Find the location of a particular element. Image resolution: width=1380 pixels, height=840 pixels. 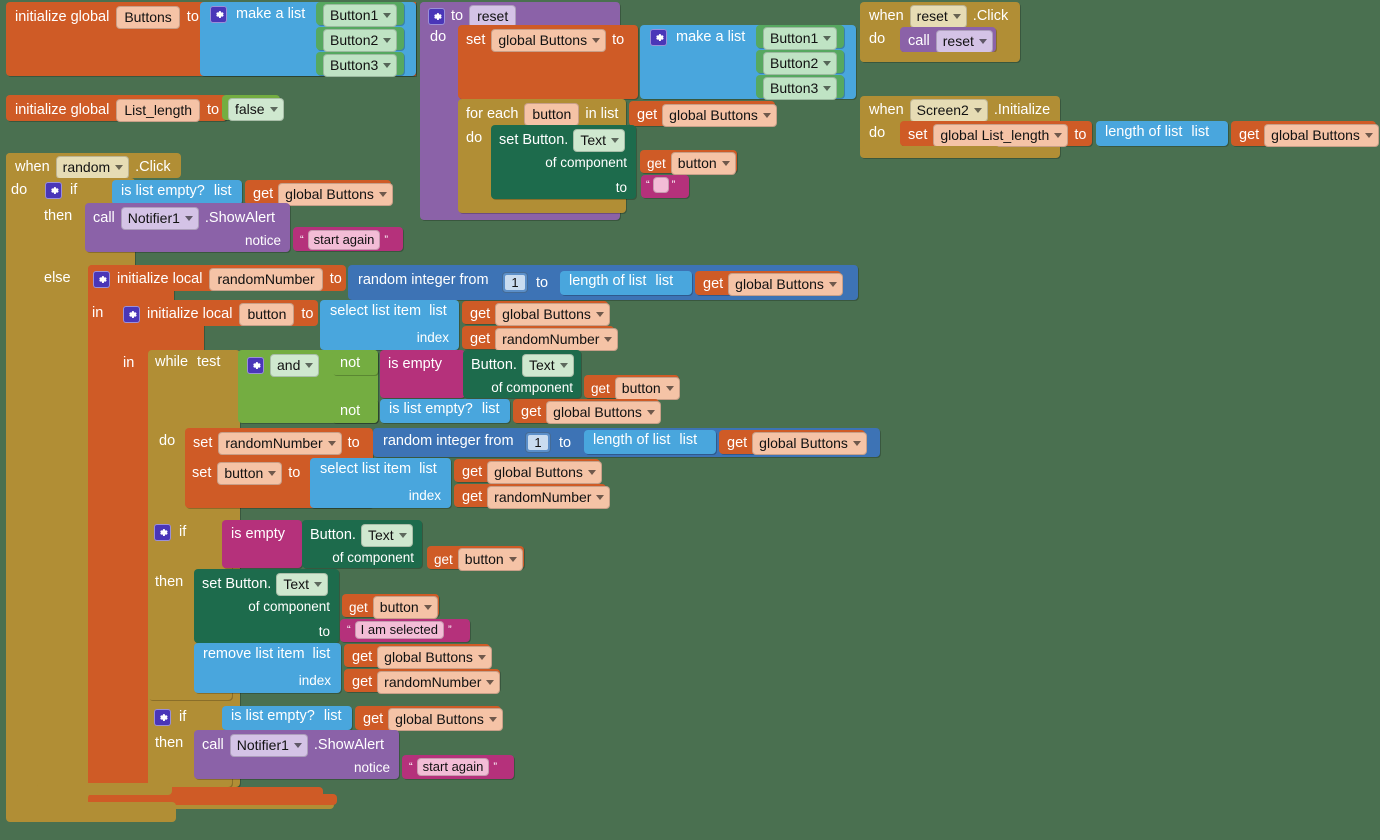

block-remove-list-item: remove list item list index is located at coordinates (267, 668).